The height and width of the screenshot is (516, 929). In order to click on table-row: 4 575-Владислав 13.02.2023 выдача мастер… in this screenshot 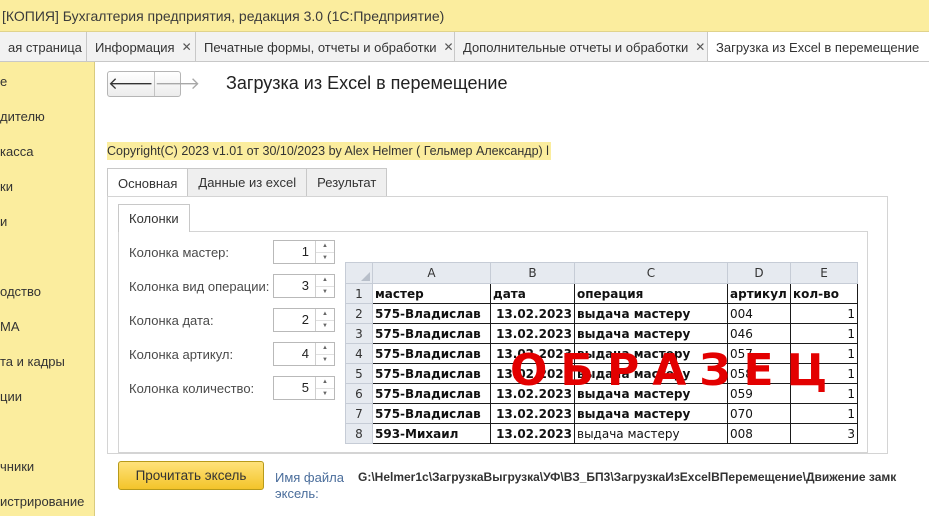, I will do `click(601, 353)`.